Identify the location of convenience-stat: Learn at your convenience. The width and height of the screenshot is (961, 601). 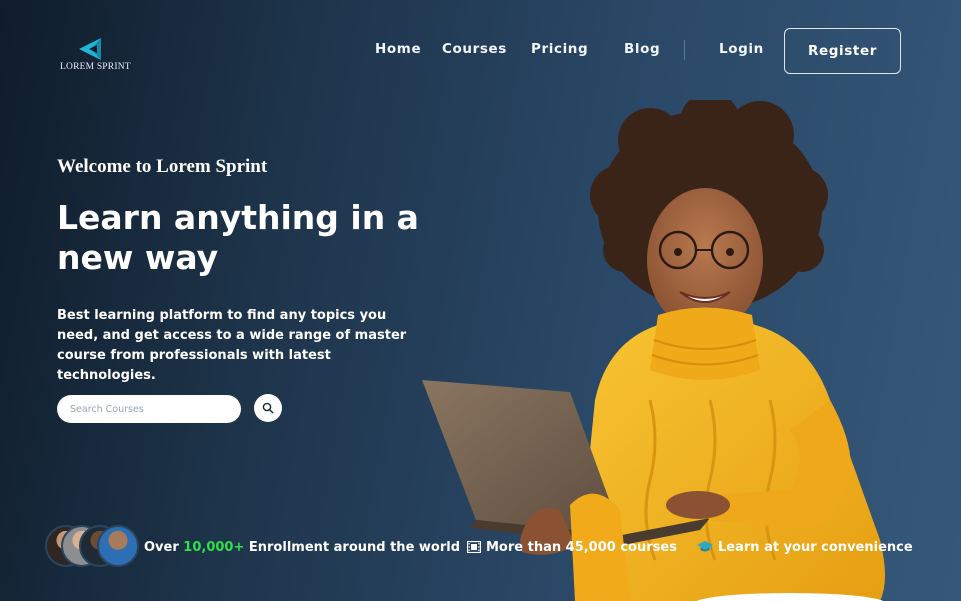
(805, 547).